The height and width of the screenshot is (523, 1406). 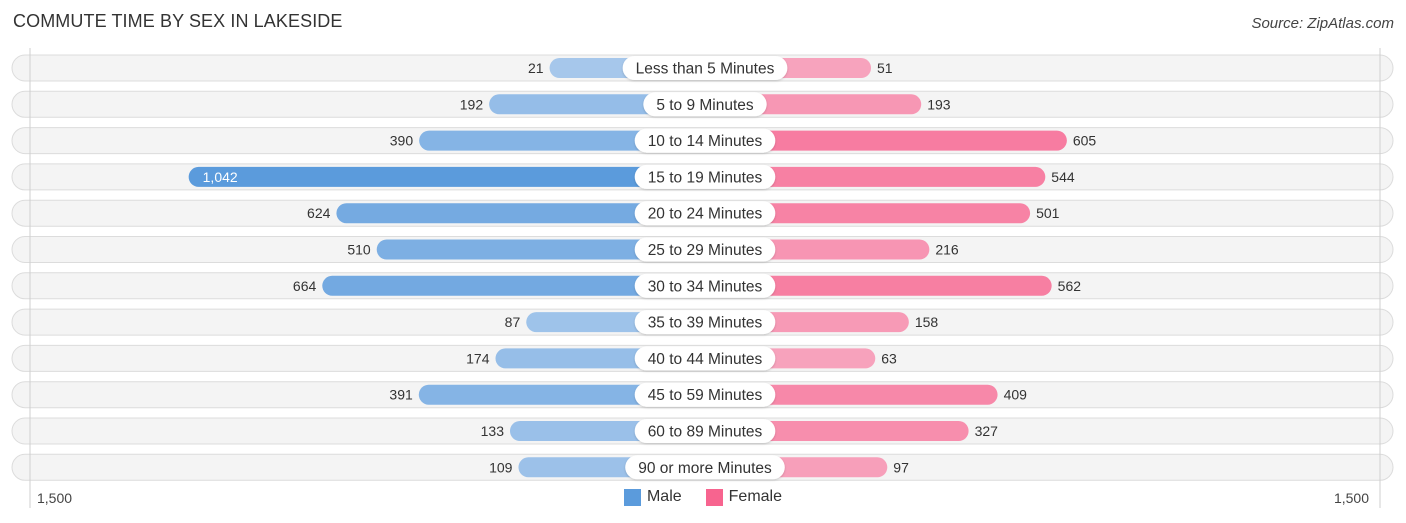 I want to click on category-text: 25 to 29 Minutes, so click(x=705, y=250).